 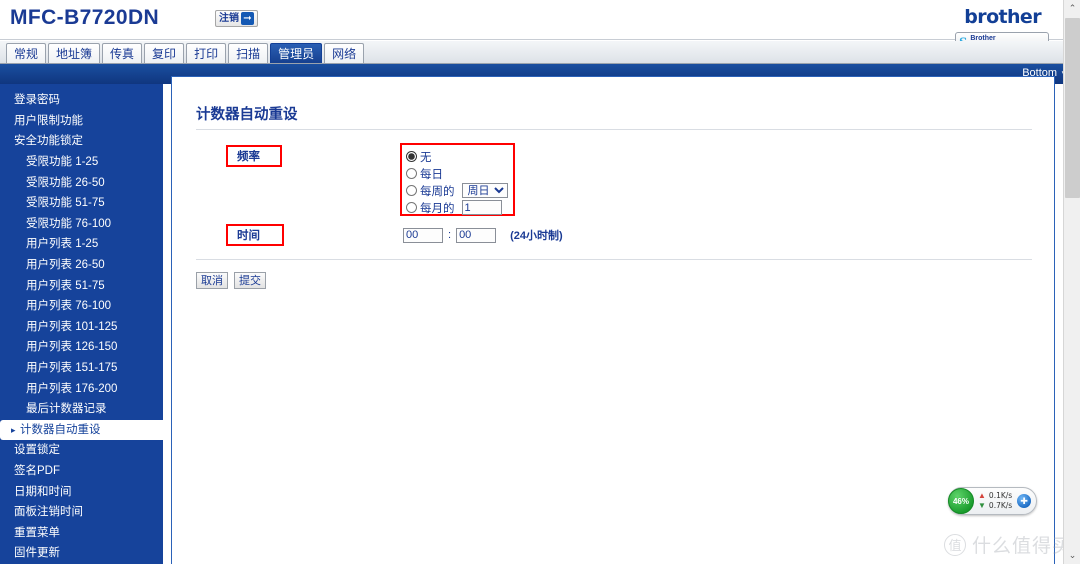 What do you see at coordinates (65, 285) in the screenshot?
I see `sidebar-item-label: 用户列表 51-75` at bounding box center [65, 285].